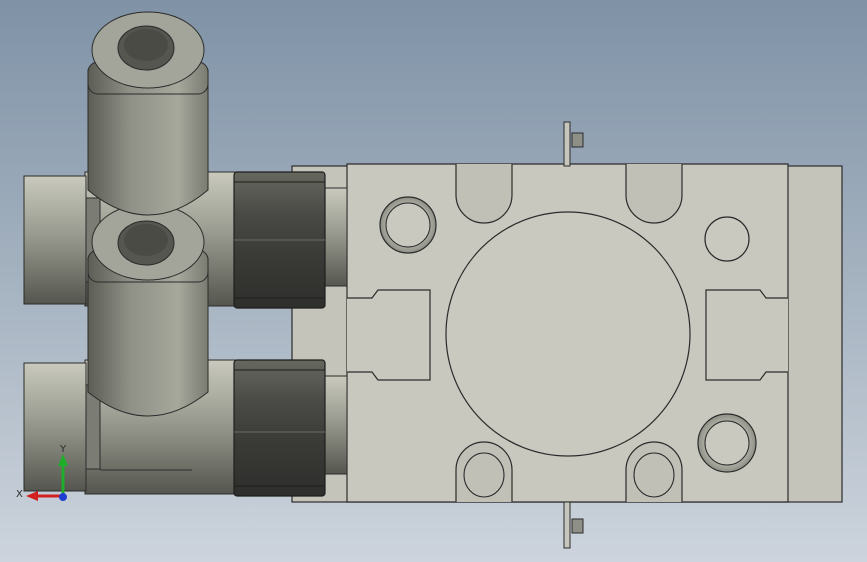  I want to click on stub-upper, so click(336, 237).